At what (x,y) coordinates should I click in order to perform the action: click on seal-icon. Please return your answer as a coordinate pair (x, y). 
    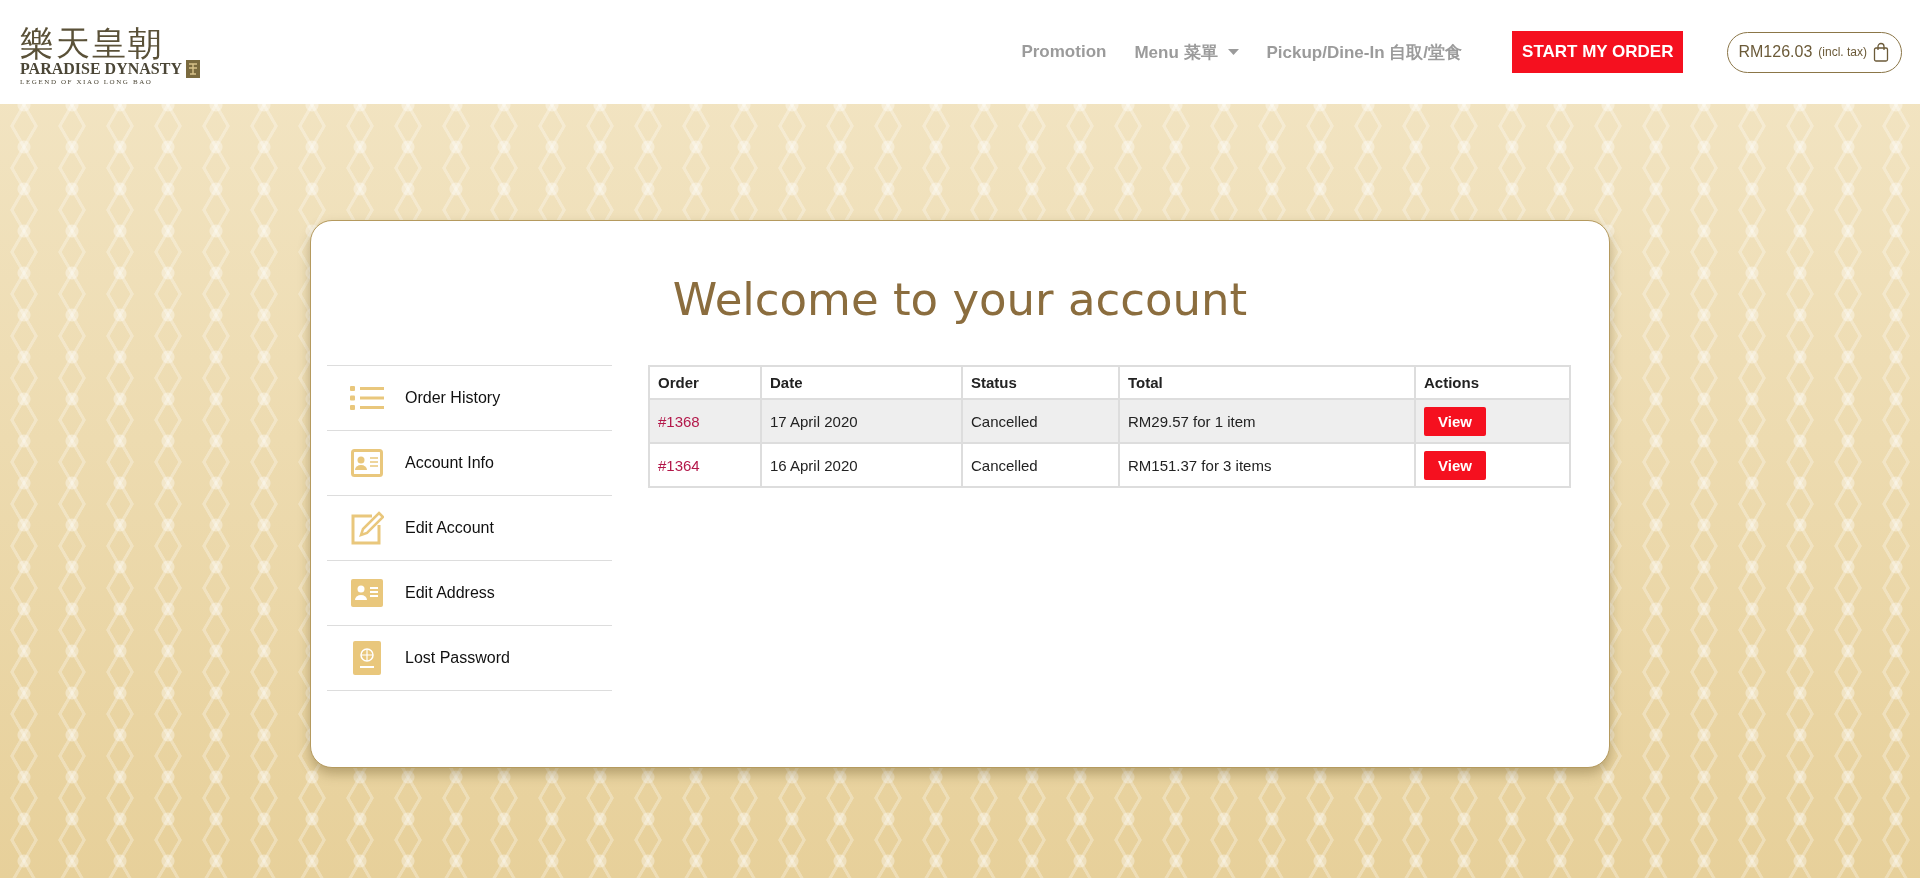
    Looking at the image, I should click on (192, 69).